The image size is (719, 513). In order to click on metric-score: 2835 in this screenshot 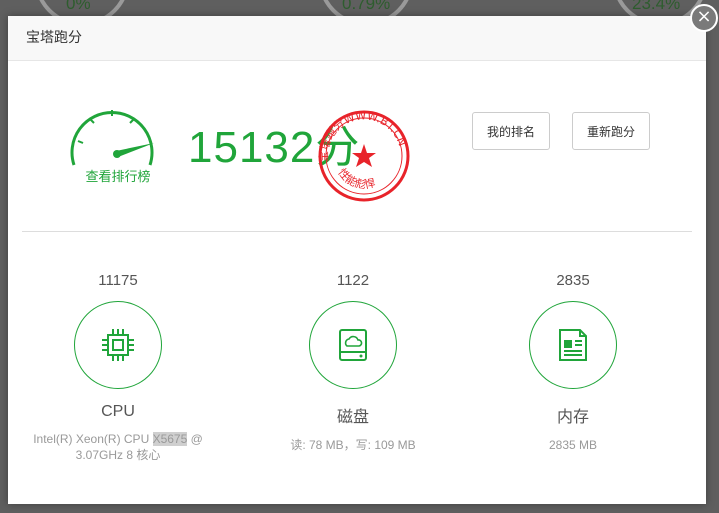, I will do `click(573, 280)`.